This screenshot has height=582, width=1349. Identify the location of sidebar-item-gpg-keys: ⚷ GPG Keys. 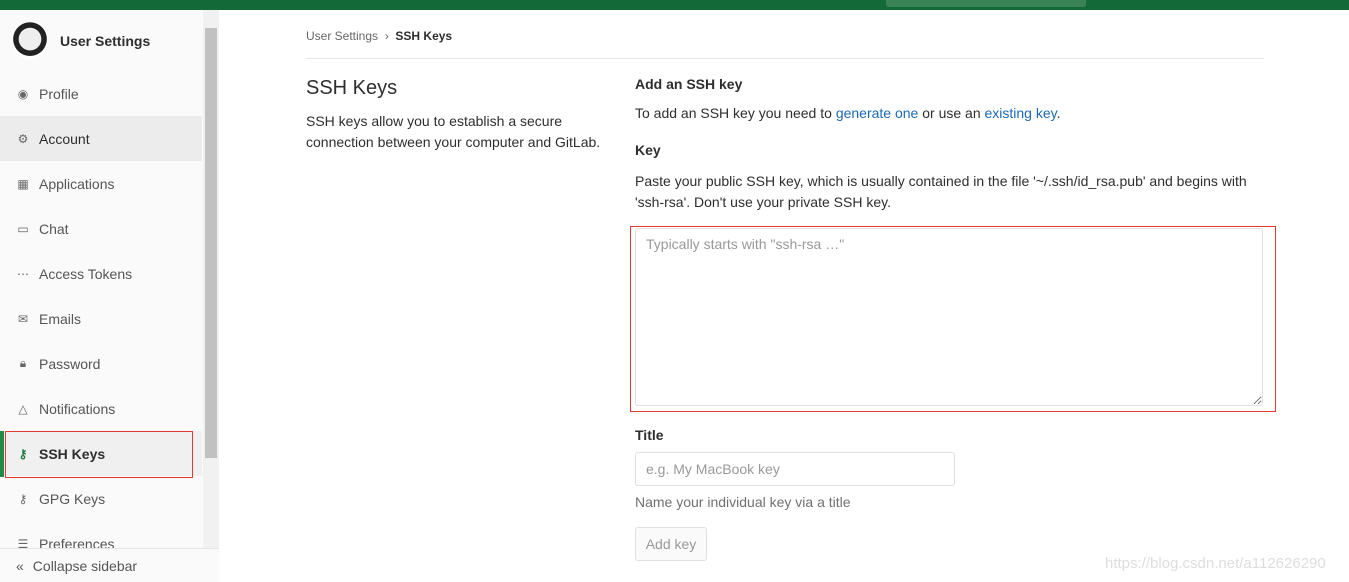
(101, 498).